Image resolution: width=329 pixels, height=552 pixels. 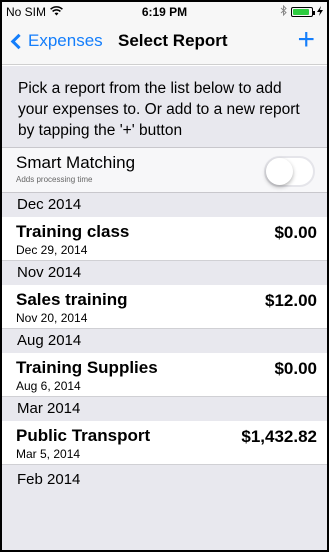 I want to click on status-time: 6:19 PM, so click(x=164, y=12).